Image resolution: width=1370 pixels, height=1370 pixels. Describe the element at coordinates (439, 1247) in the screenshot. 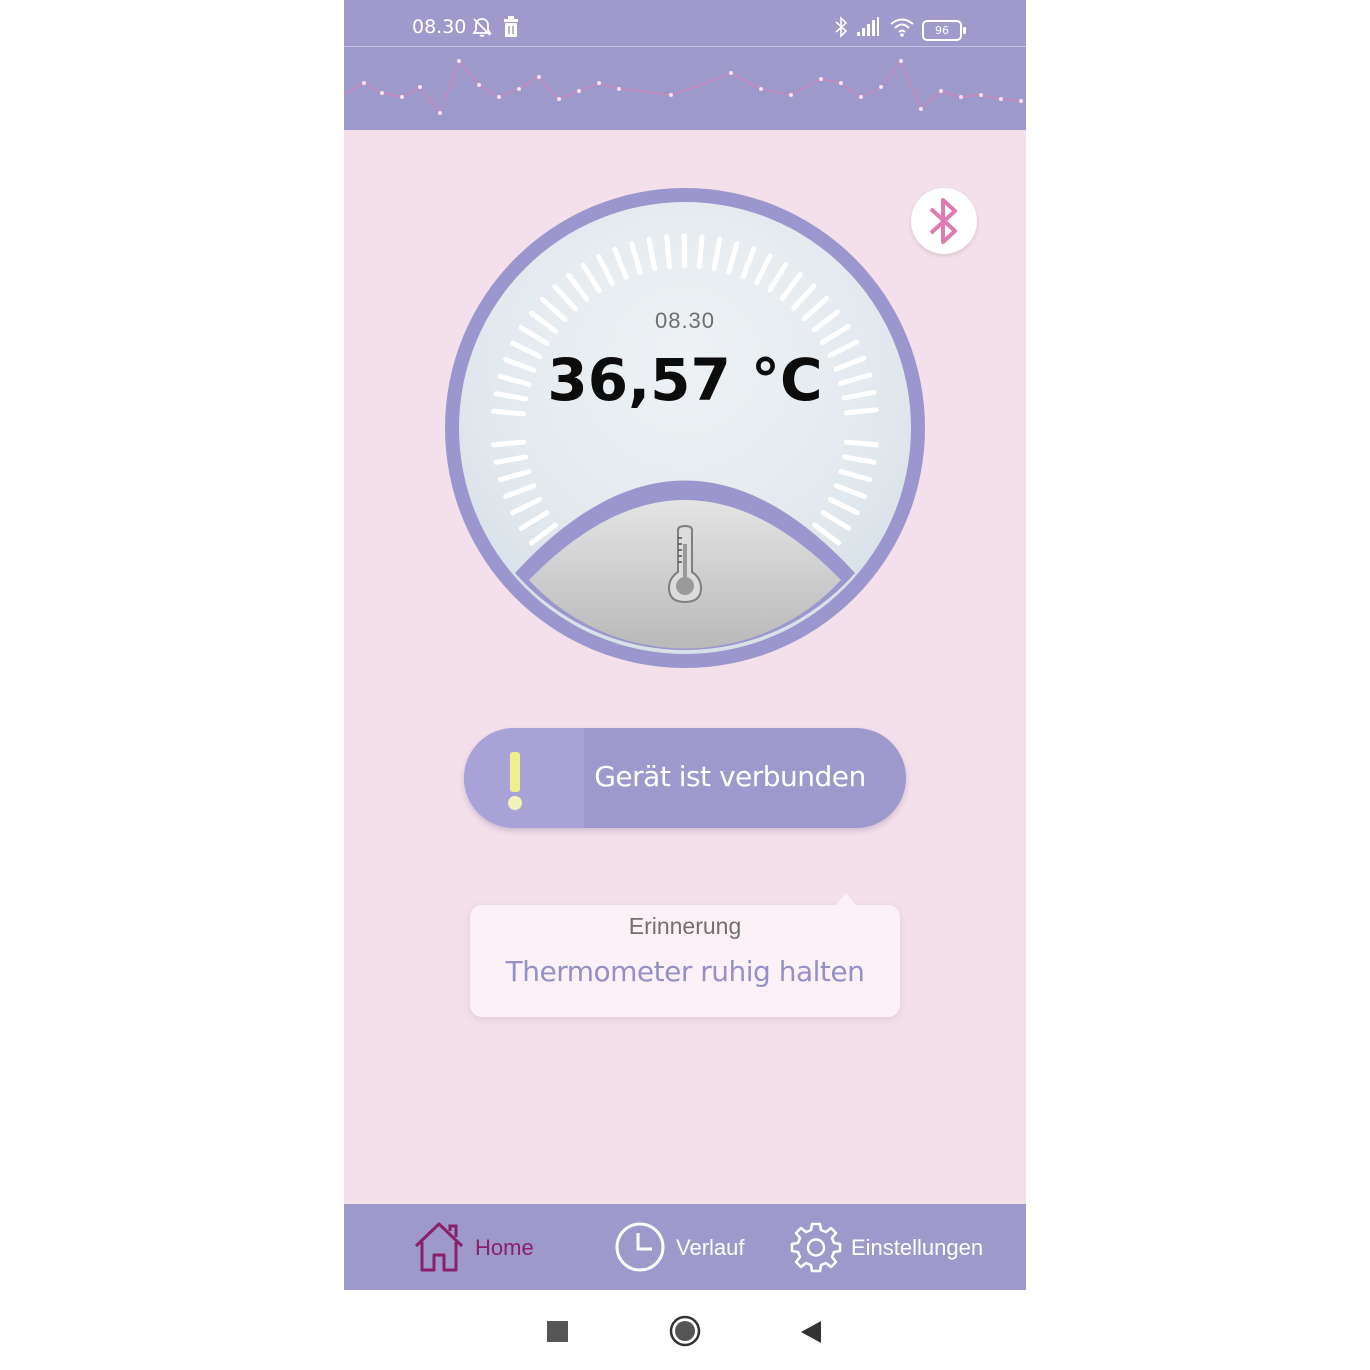

I see `home-icon` at that location.